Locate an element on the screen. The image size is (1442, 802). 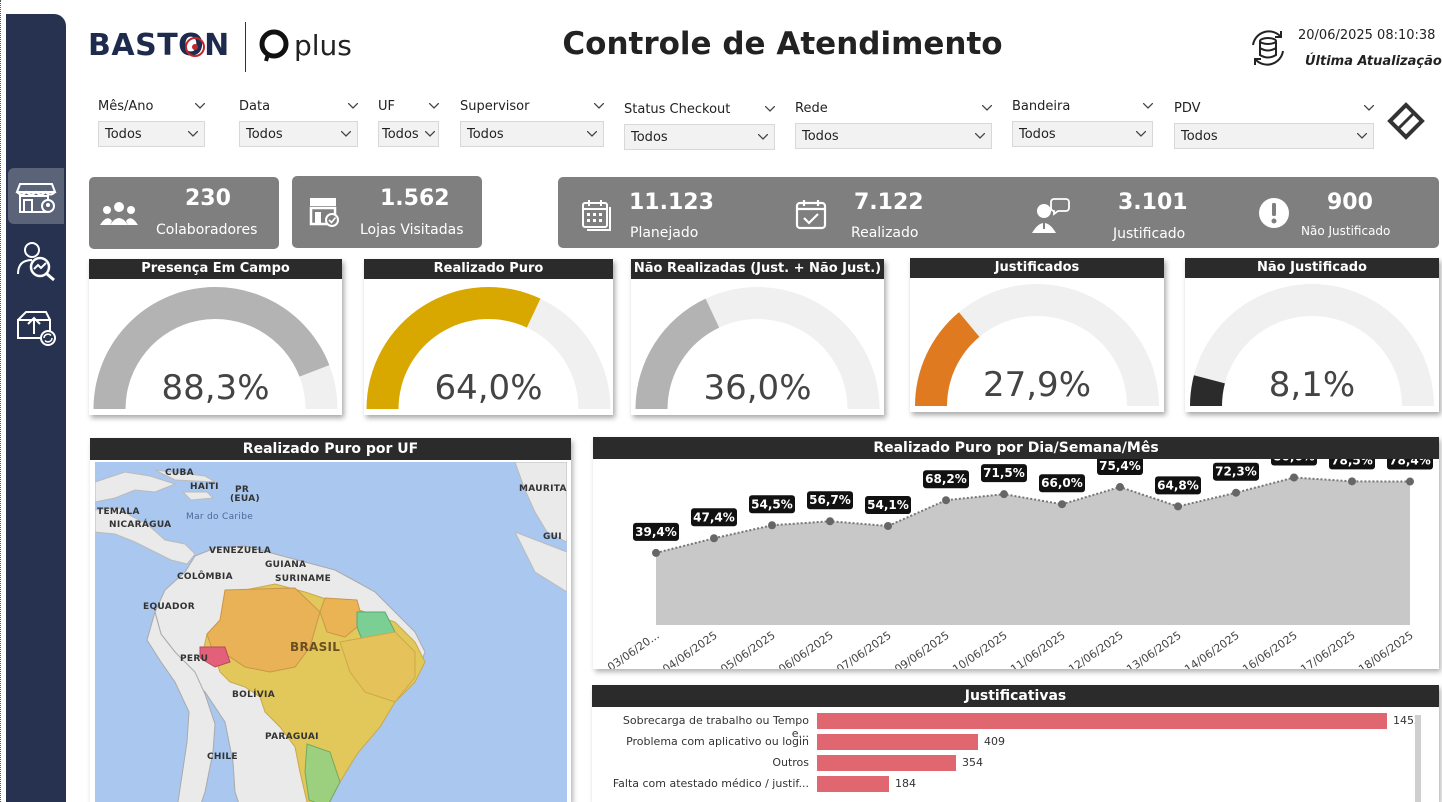
sidebar is located at coordinates (36, 408).